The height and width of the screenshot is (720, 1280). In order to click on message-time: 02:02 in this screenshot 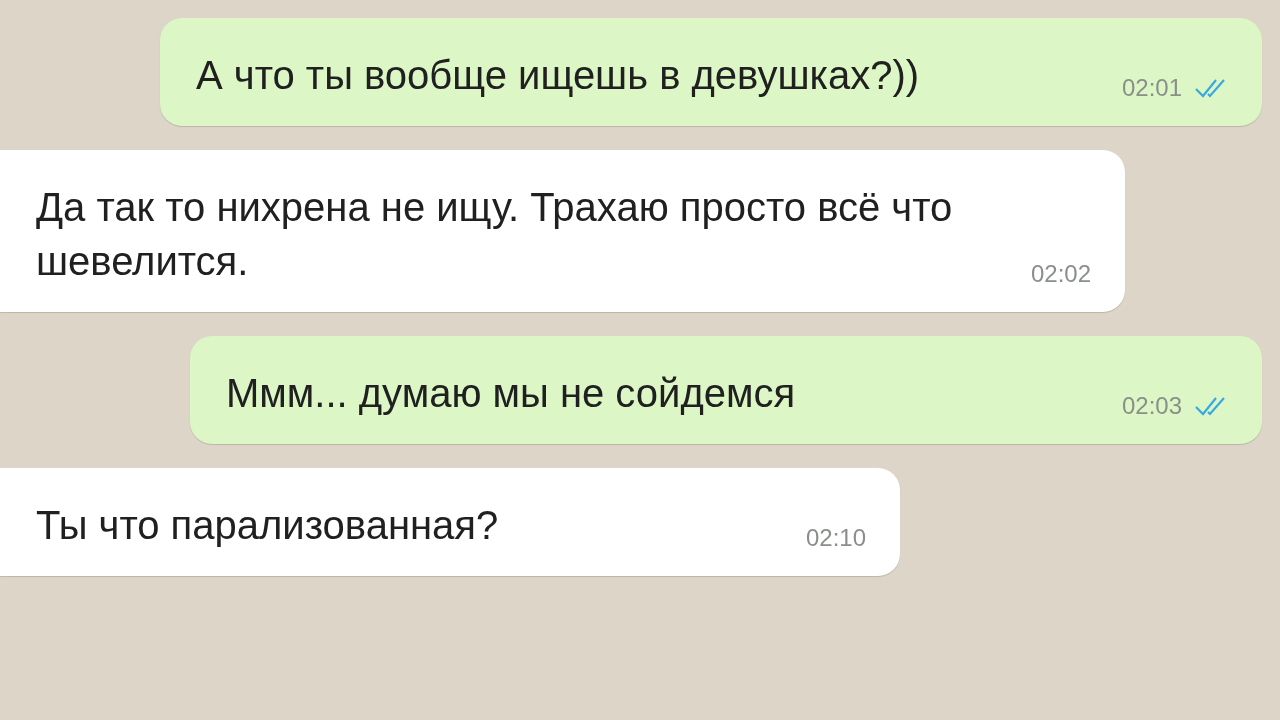, I will do `click(1060, 274)`.